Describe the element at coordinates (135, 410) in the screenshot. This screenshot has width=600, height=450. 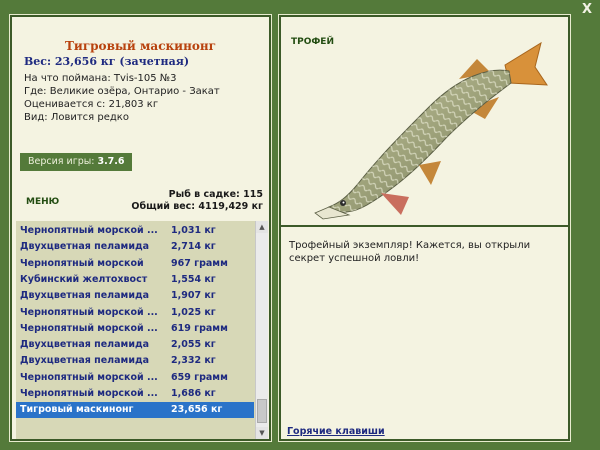
I see `catch-list-row: Тигровый маскинонг 23,656 кг` at that location.